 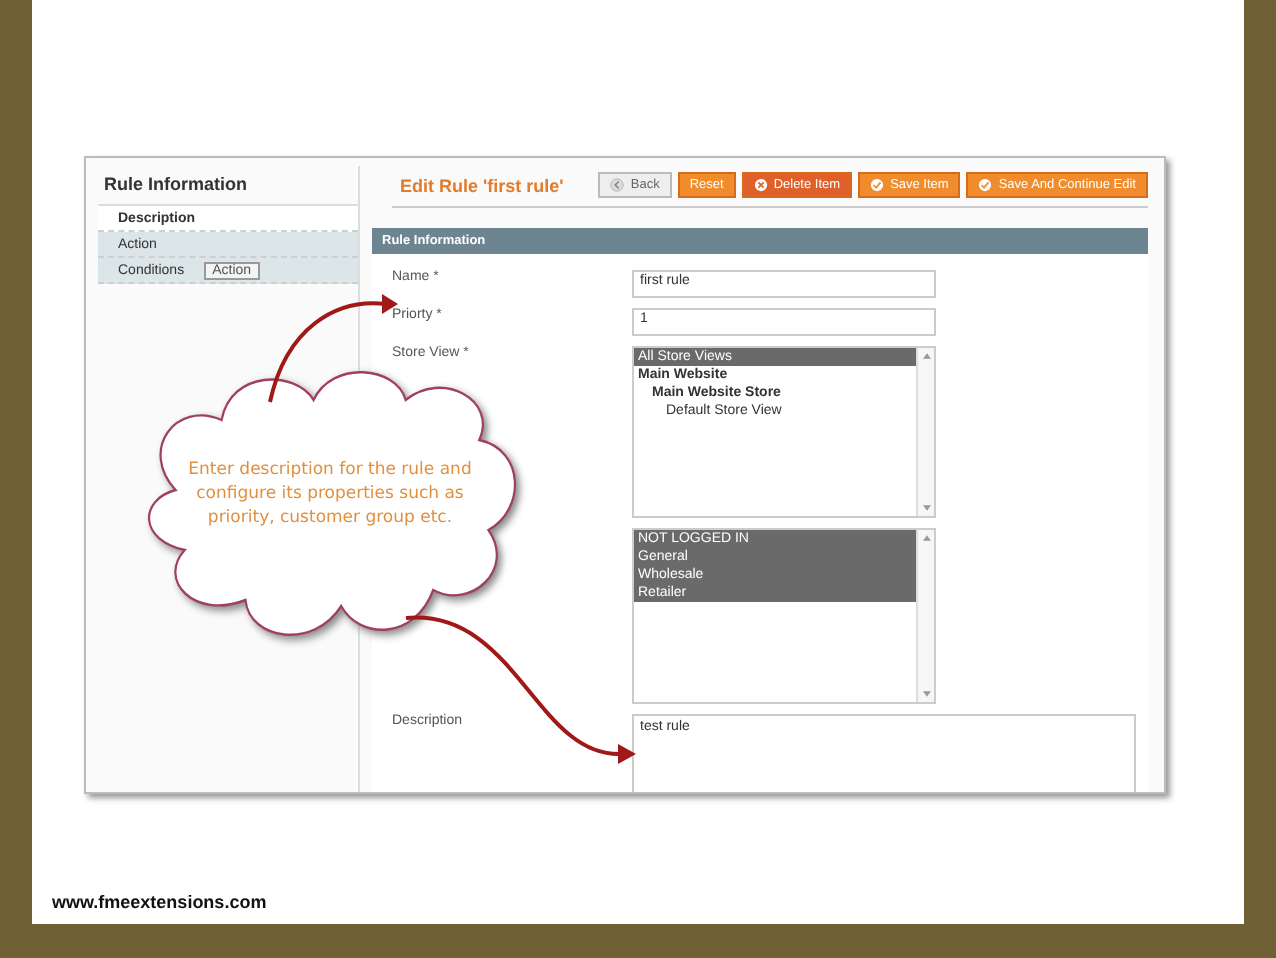 What do you see at coordinates (160, 902) in the screenshot?
I see `footer-url: www.fmeextensions.com` at bounding box center [160, 902].